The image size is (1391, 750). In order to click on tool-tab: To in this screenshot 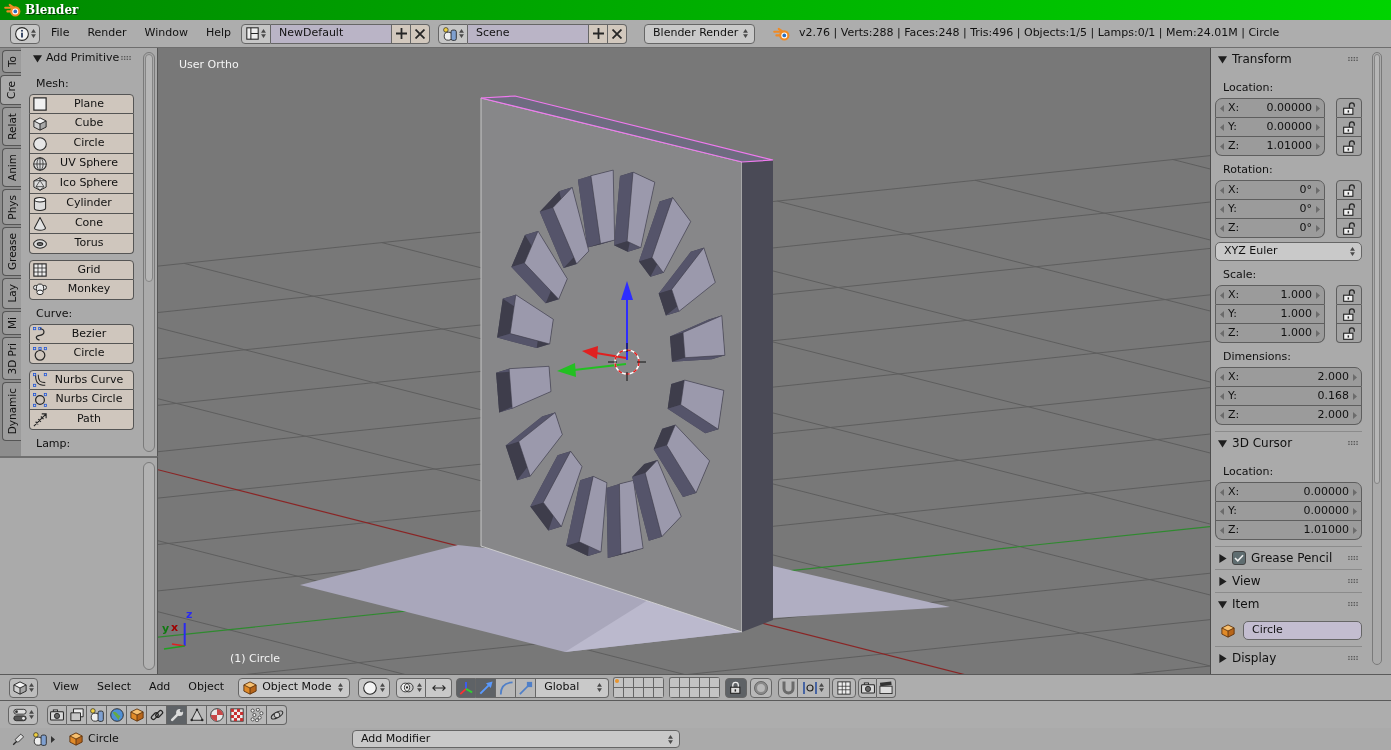, I will do `click(11, 62)`.